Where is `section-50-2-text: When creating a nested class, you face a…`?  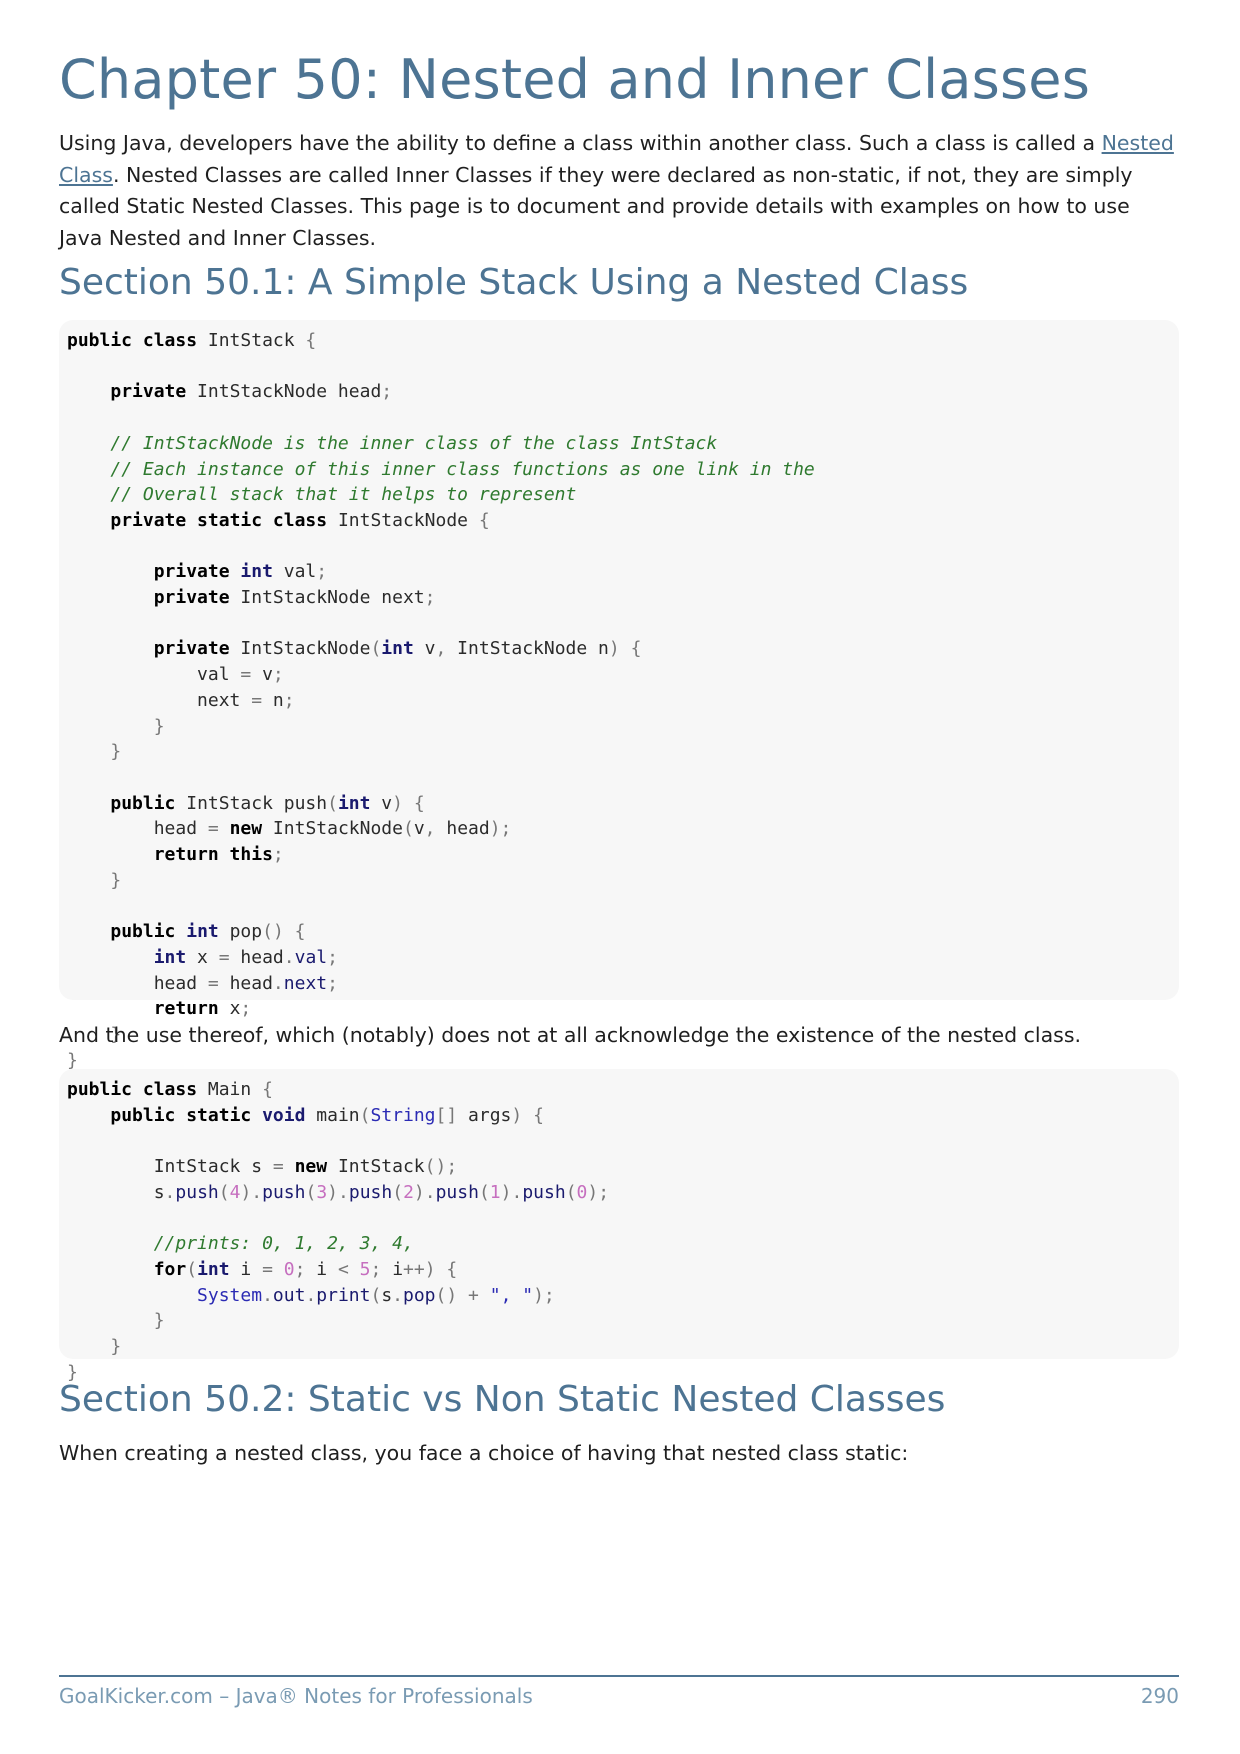 section-50-2-text: When creating a nested class, you face a… is located at coordinates (484, 1453).